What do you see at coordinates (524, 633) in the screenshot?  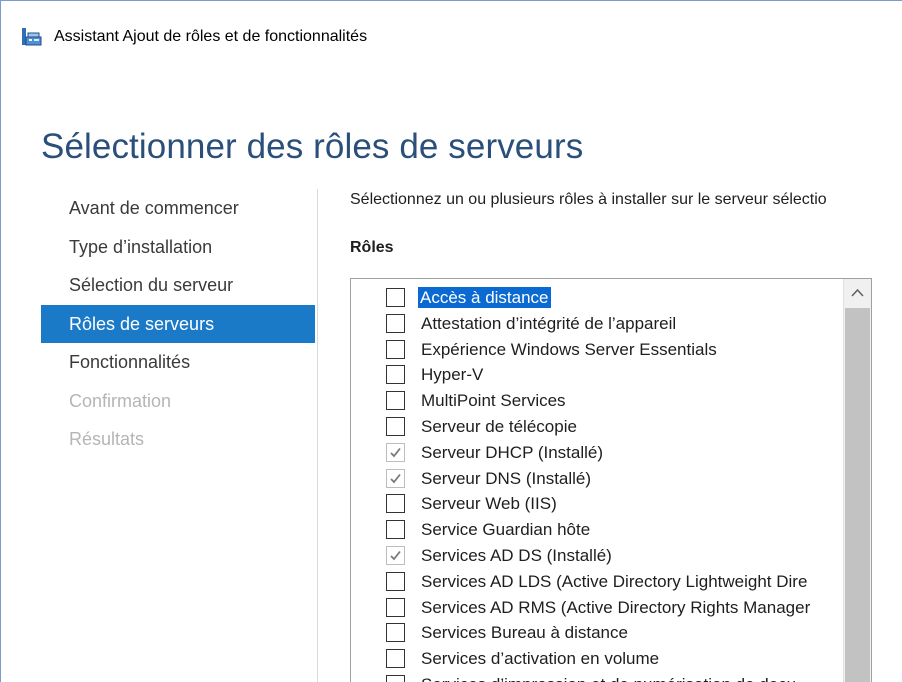 I see `role-label: Services Bureau à distance` at bounding box center [524, 633].